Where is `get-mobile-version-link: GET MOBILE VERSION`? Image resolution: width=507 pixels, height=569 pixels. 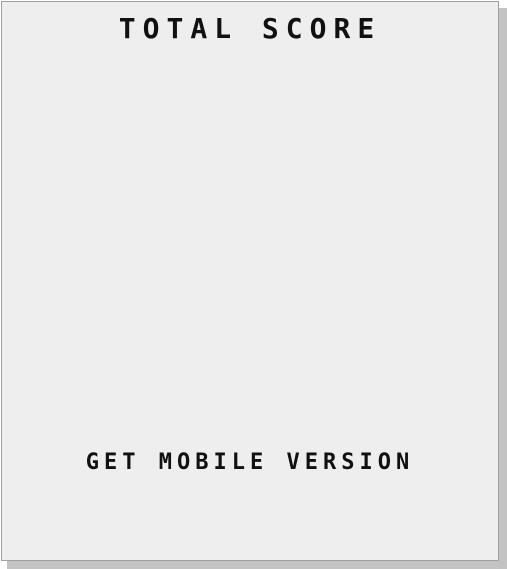 get-mobile-version-link: GET MOBILE VERSION is located at coordinates (250, 463).